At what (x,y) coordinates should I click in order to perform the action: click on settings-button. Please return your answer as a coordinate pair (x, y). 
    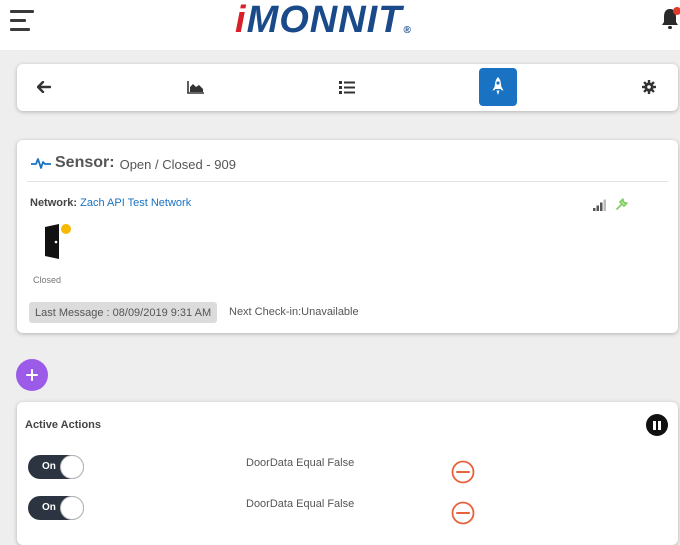
    Looking at the image, I should click on (649, 87).